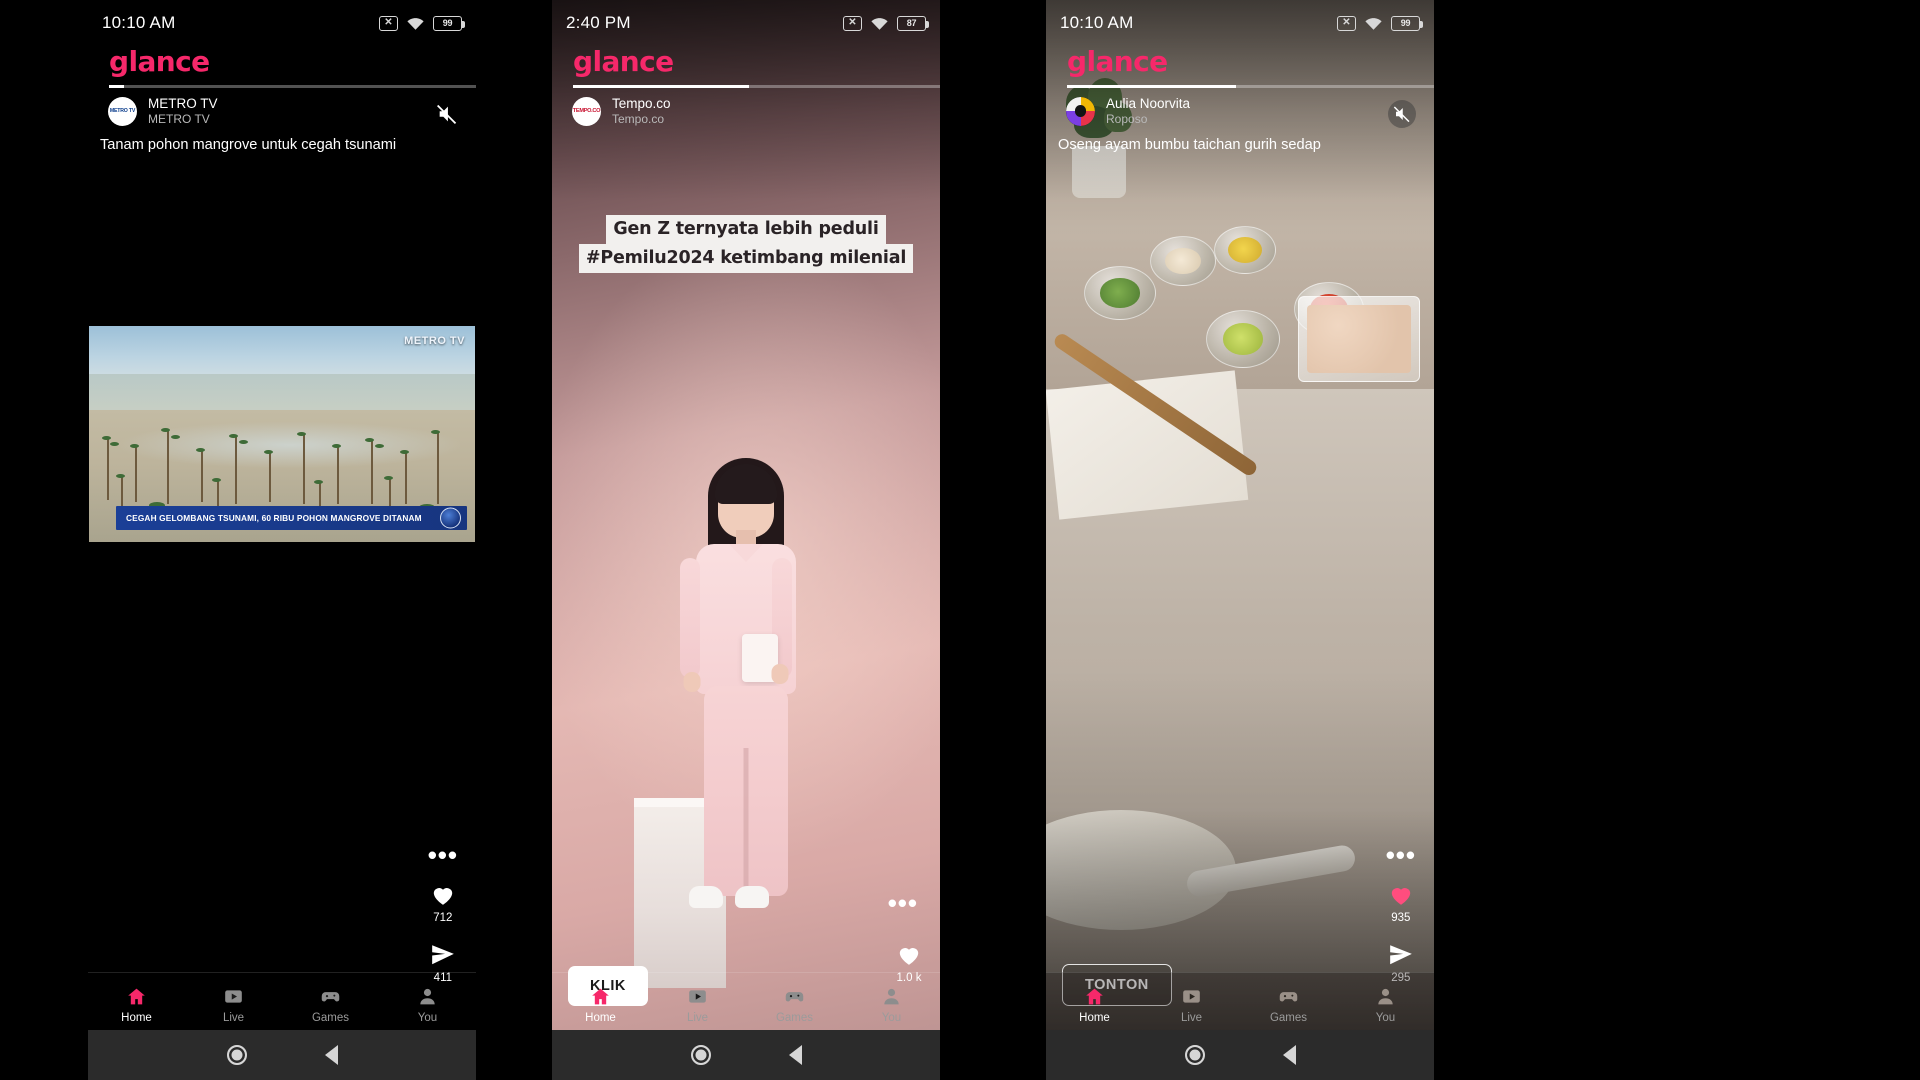  I want to click on avatar-label: TEMPO.CO, so click(586, 111).